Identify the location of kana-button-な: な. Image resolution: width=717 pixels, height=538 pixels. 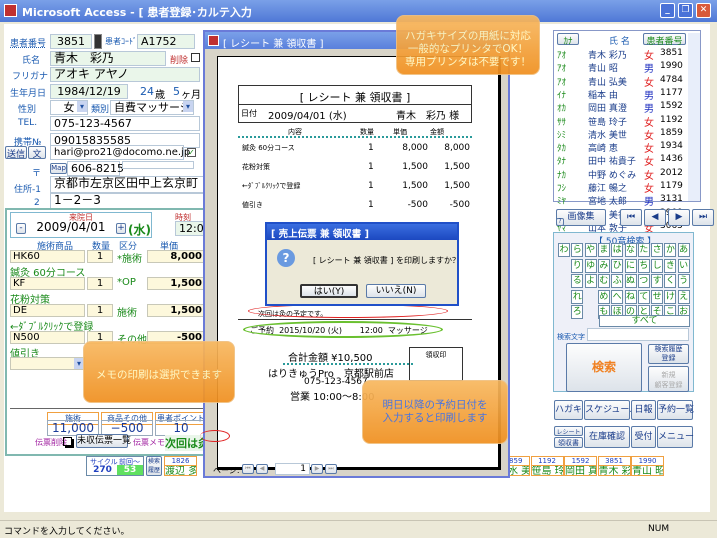
(630, 250).